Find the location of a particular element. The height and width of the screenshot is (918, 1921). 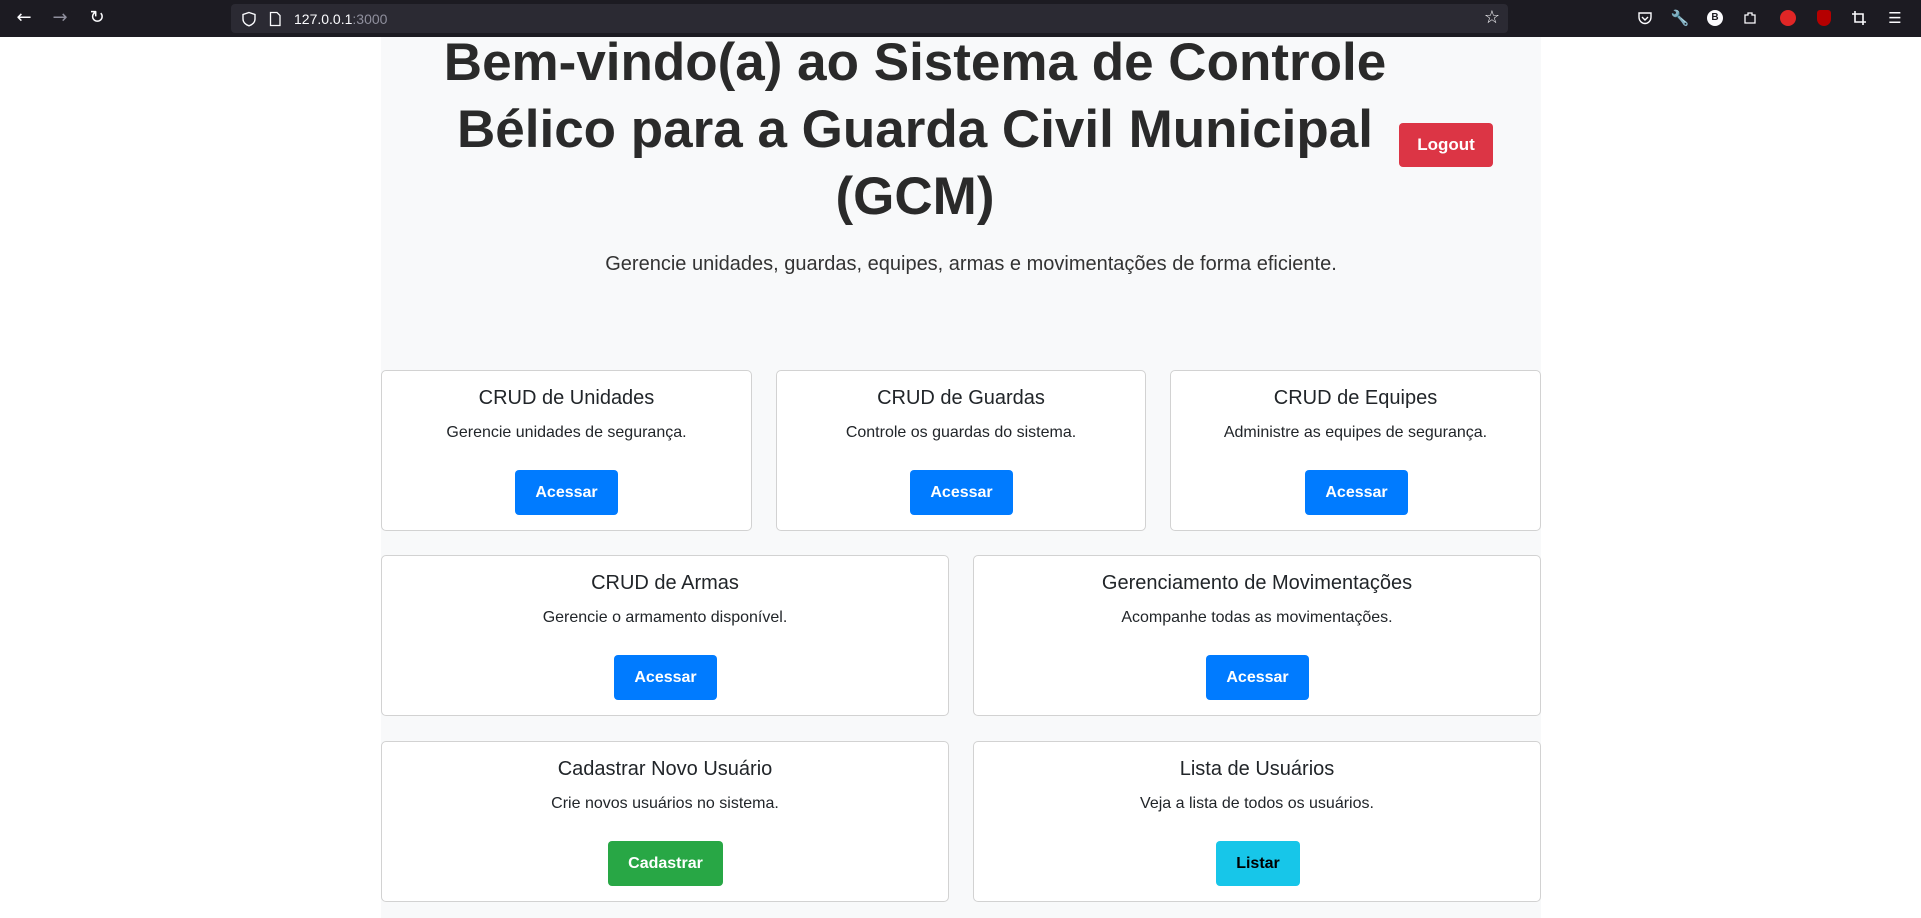

card-title: Lista de Usuários is located at coordinates (1257, 769).